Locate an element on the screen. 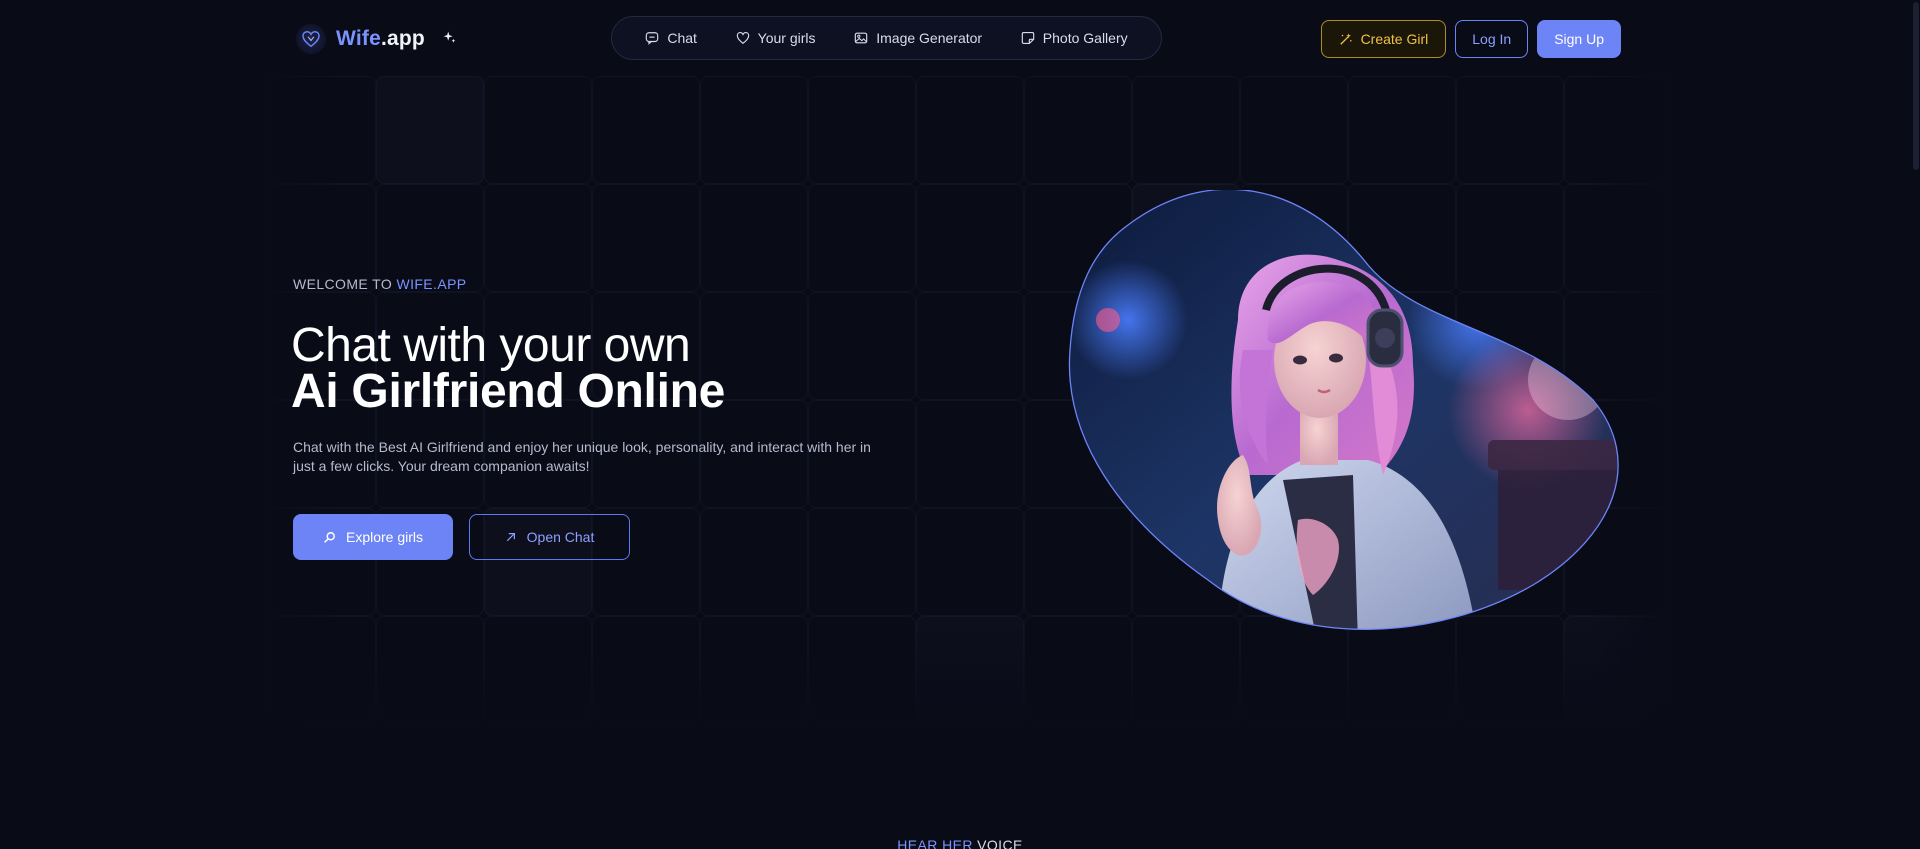 The image size is (1920, 849). eyebrow-highlight: WIFE.APP is located at coordinates (431, 284).